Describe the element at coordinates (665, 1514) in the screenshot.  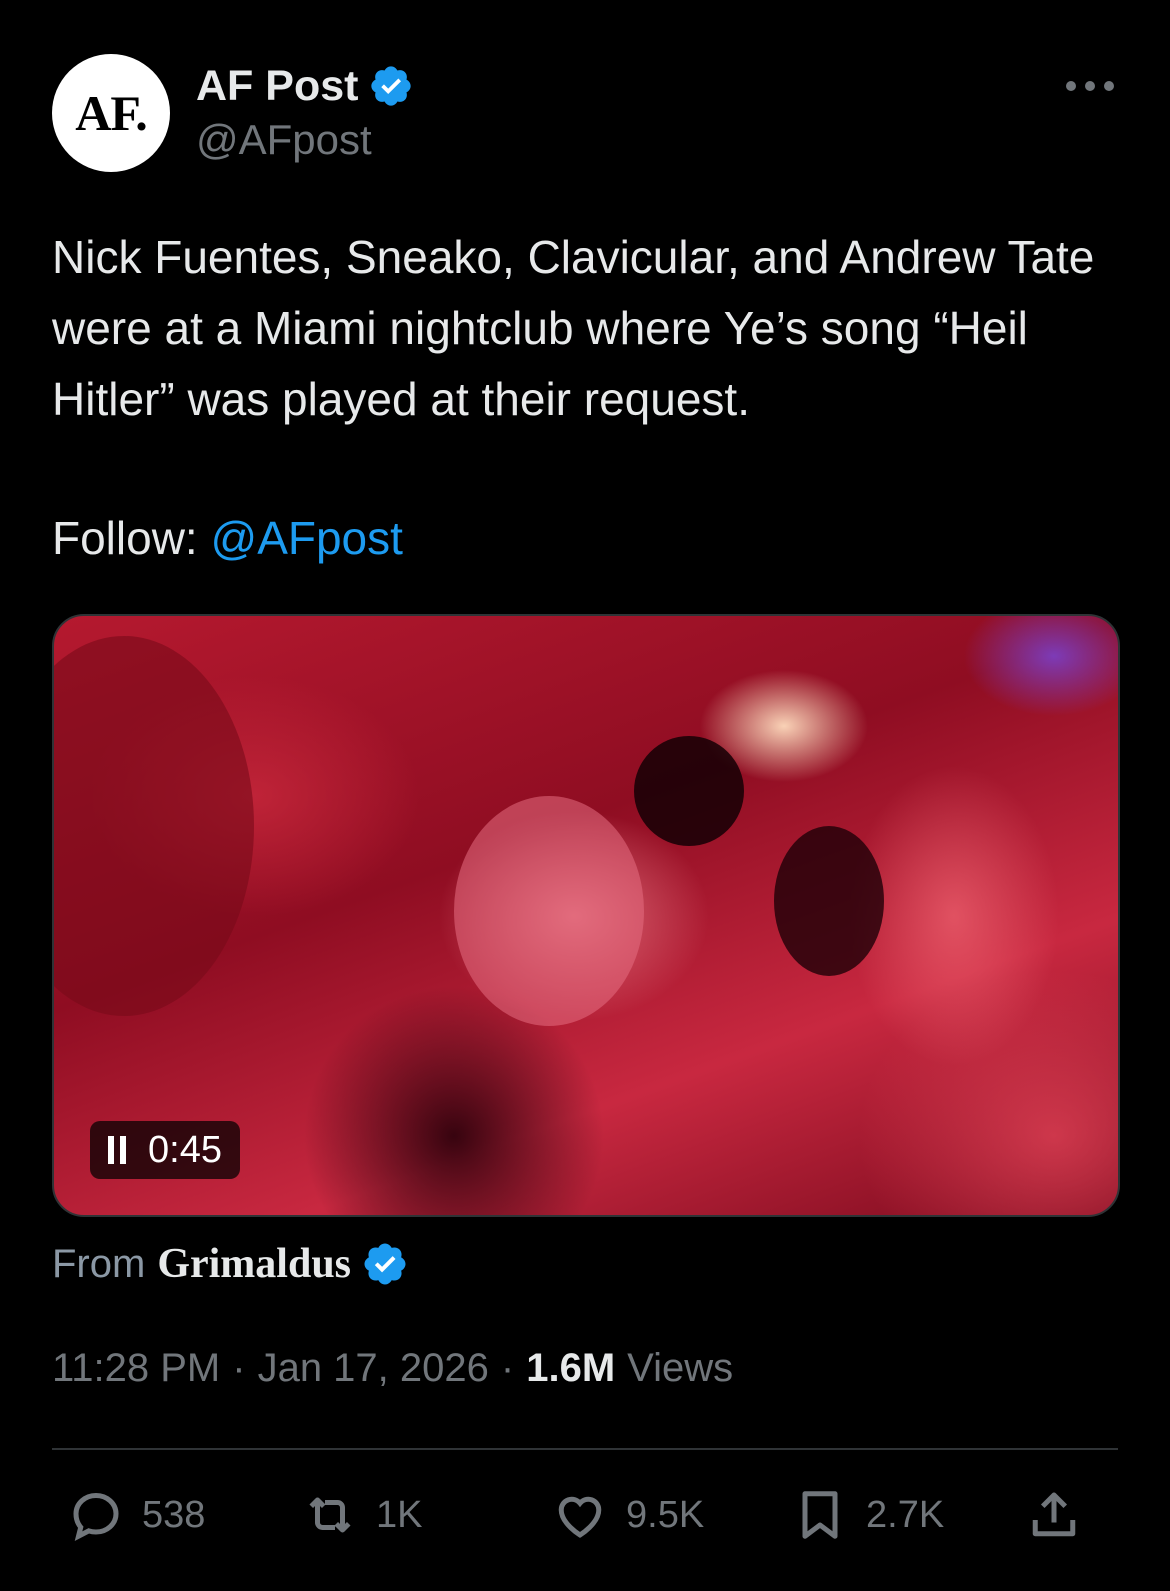
I see `like-count: 9.5K` at that location.